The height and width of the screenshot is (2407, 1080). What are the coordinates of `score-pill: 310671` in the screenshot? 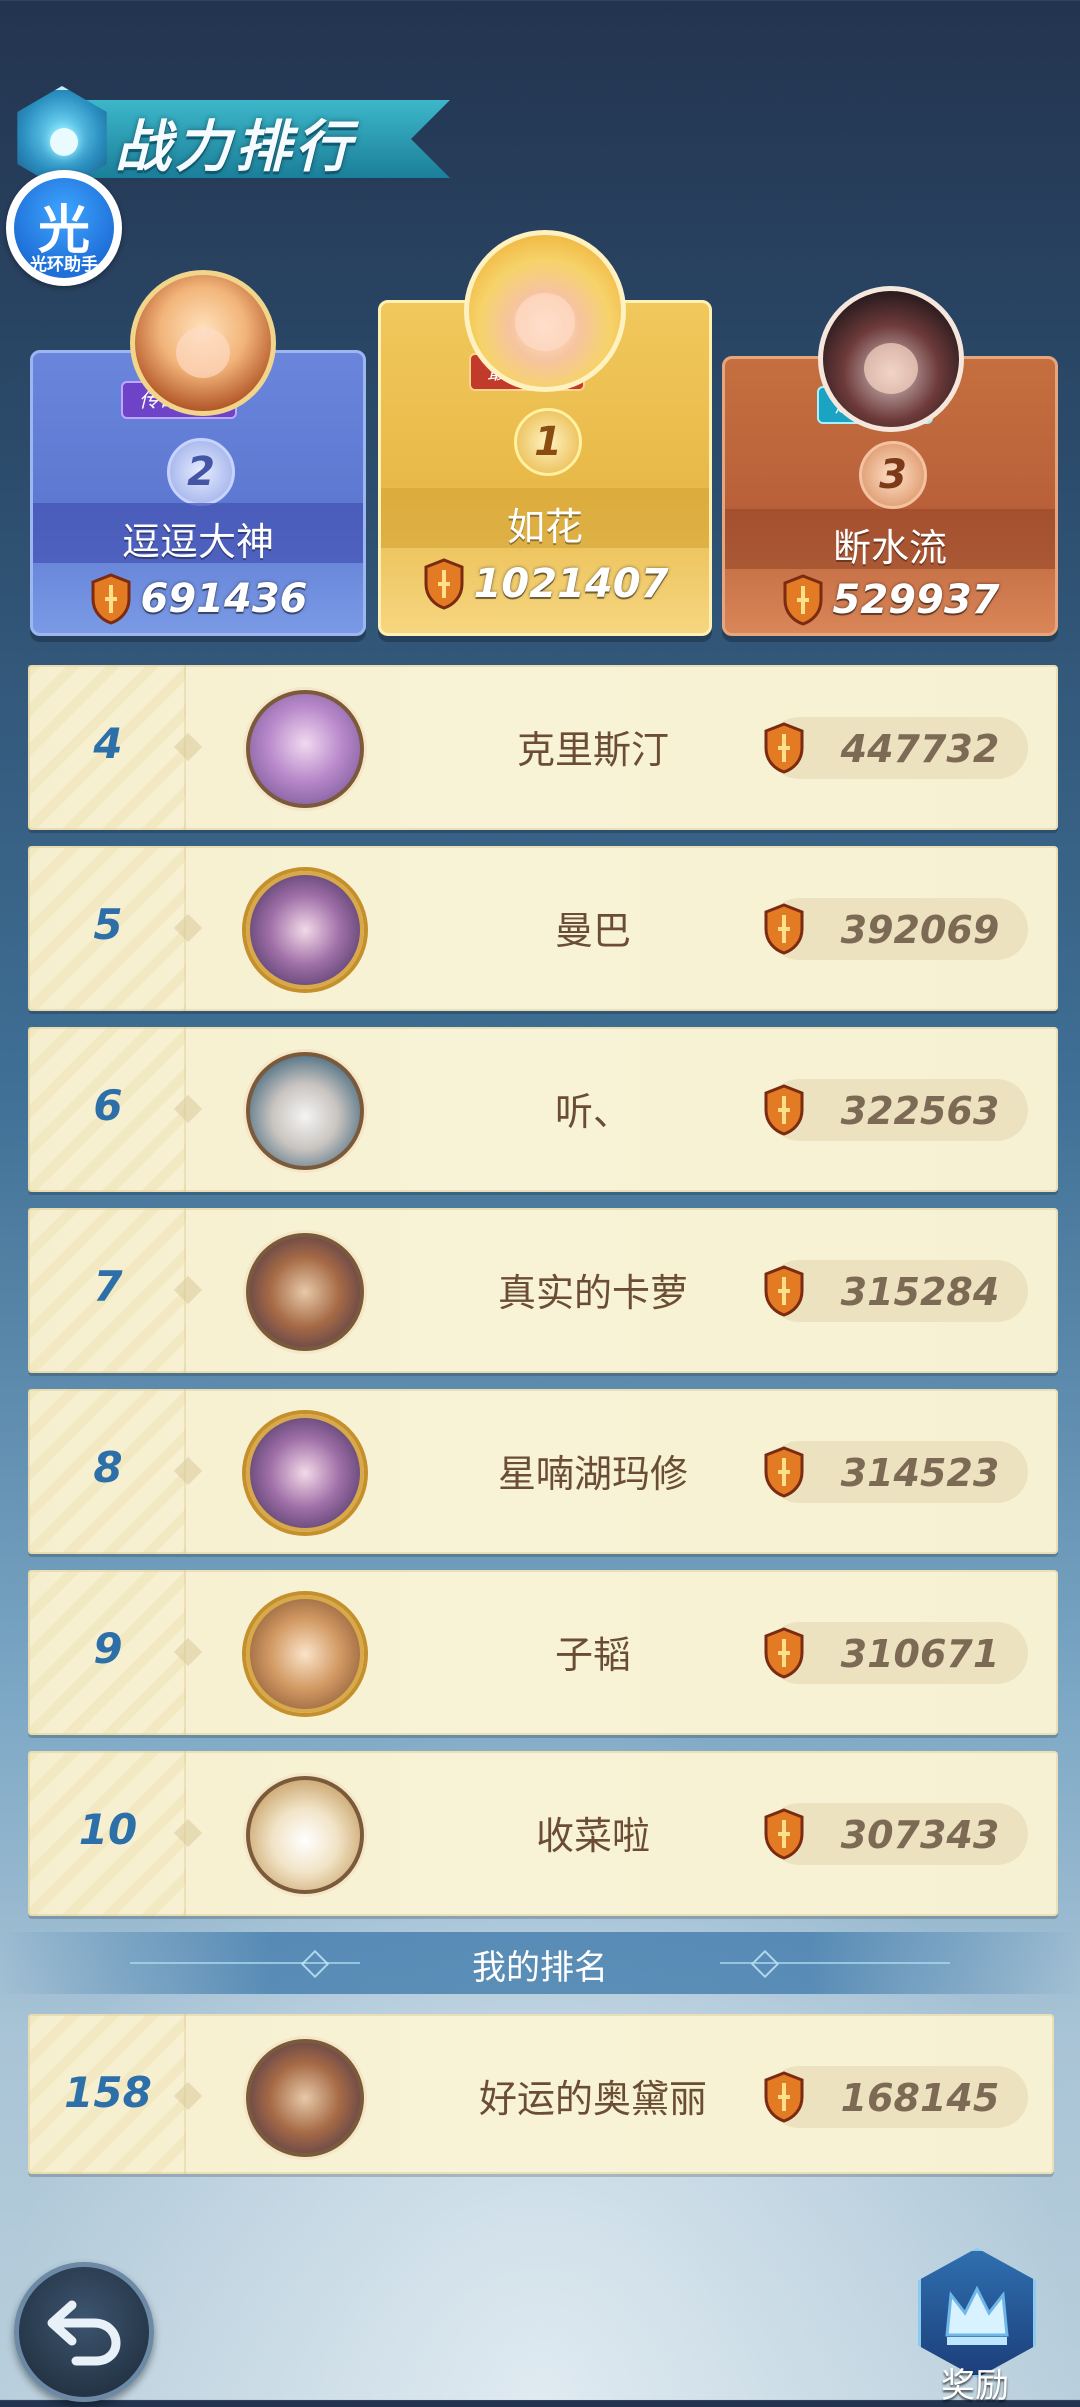 It's located at (896, 1653).